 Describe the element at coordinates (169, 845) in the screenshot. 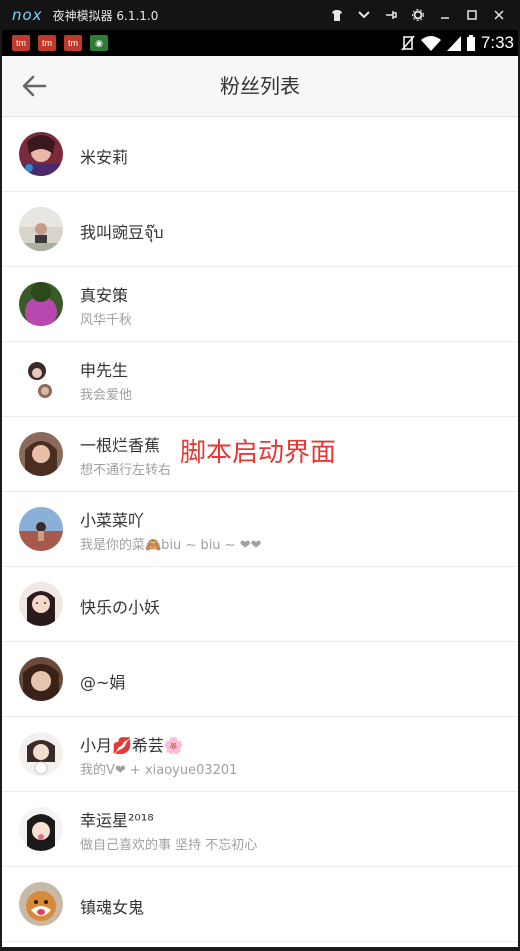

I see `fan-signature: 做自己喜欢的事 坚持 不忘初心` at that location.